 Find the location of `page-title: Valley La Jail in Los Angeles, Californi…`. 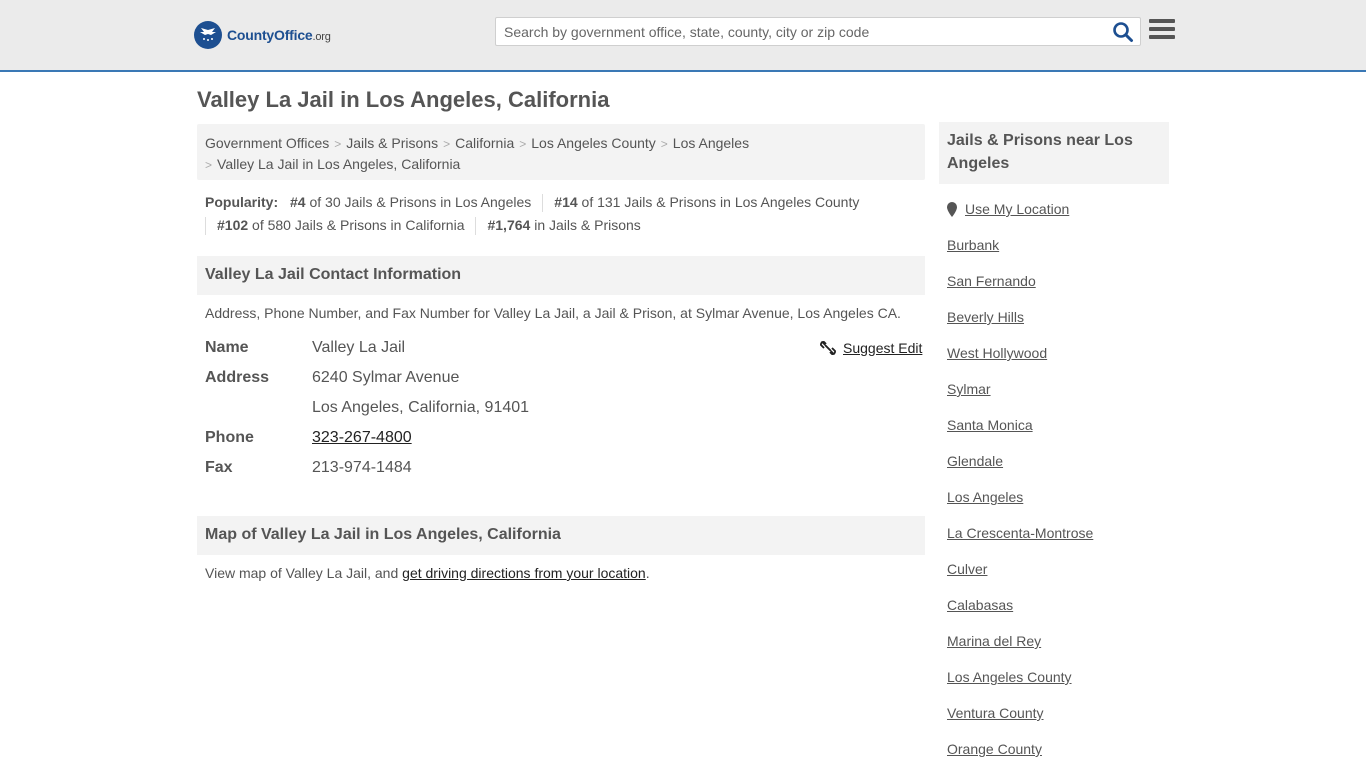

page-title: Valley La Jail in Los Angeles, Californi… is located at coordinates (403, 99).